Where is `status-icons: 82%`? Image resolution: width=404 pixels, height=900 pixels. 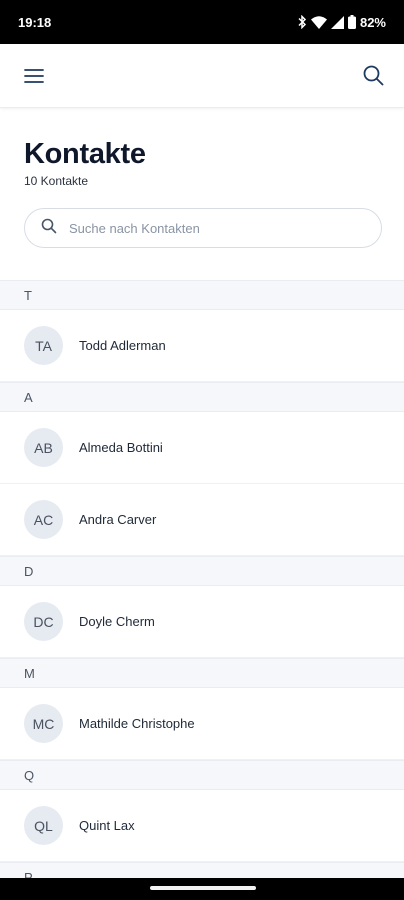 status-icons: 82% is located at coordinates (341, 22).